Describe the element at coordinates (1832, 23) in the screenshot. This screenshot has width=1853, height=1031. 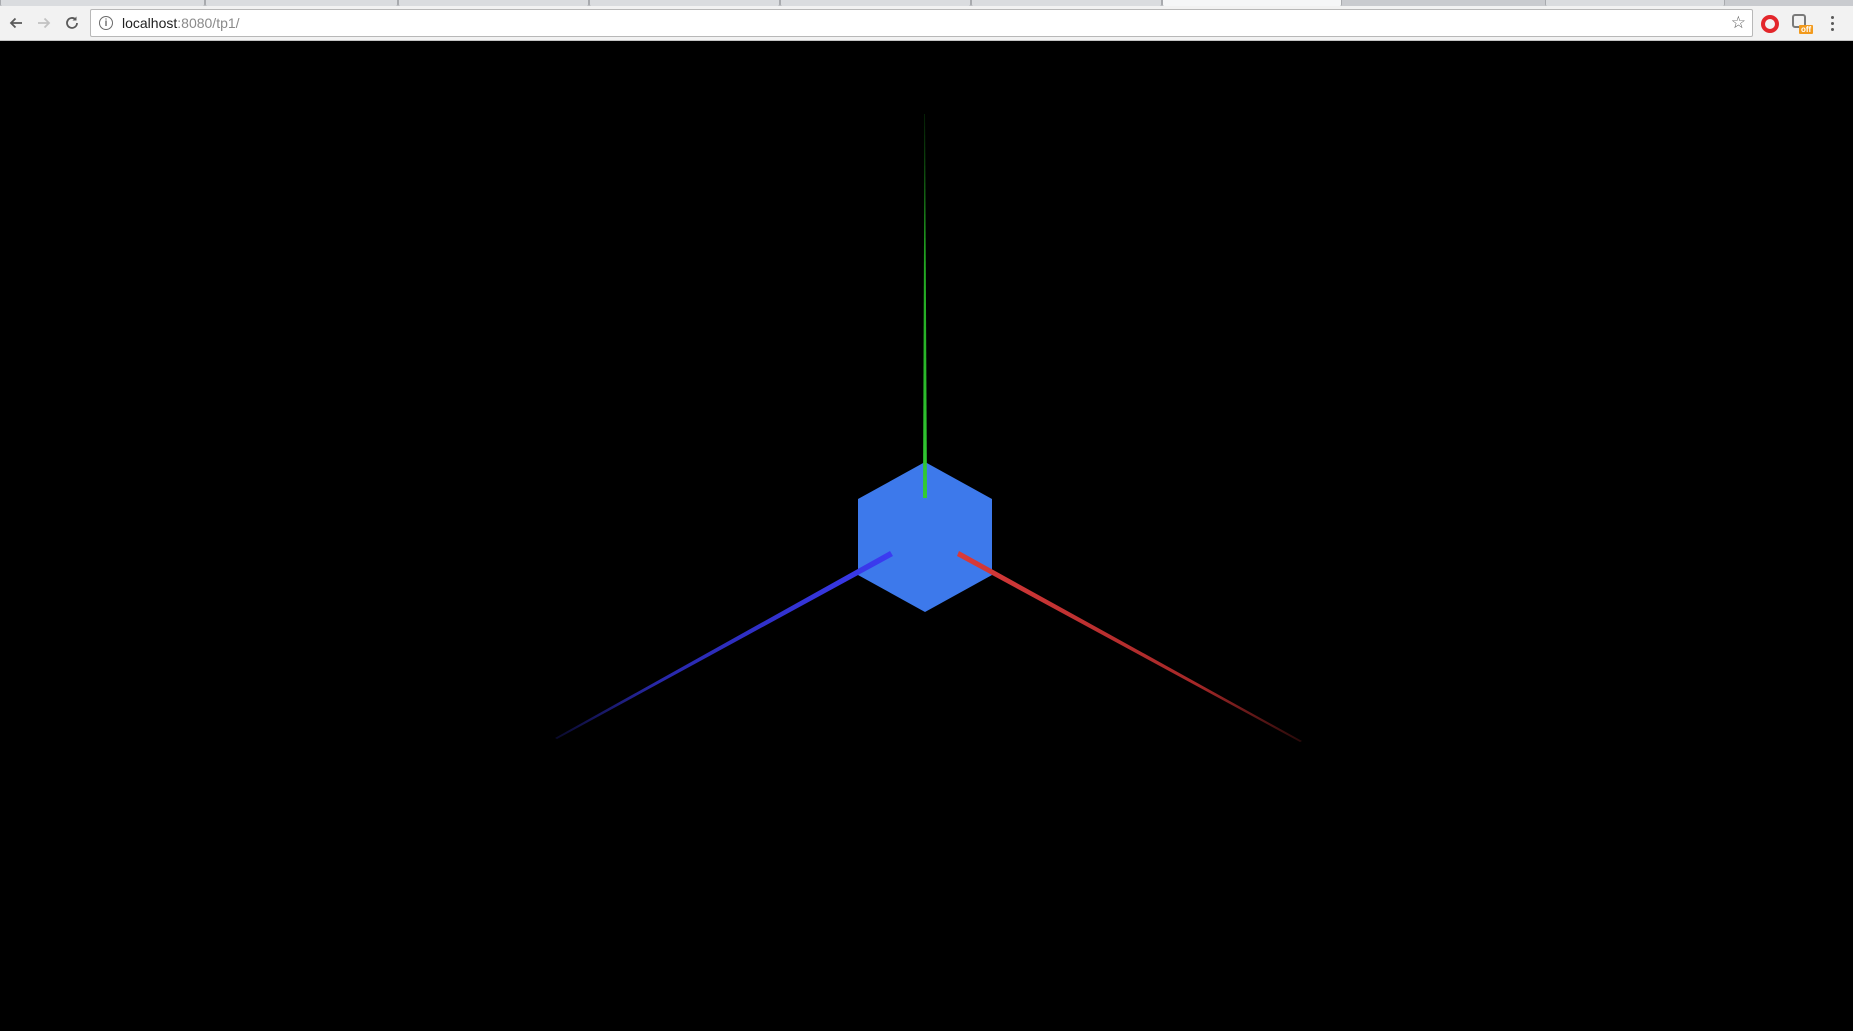
I see `kebab-menu-icon` at that location.